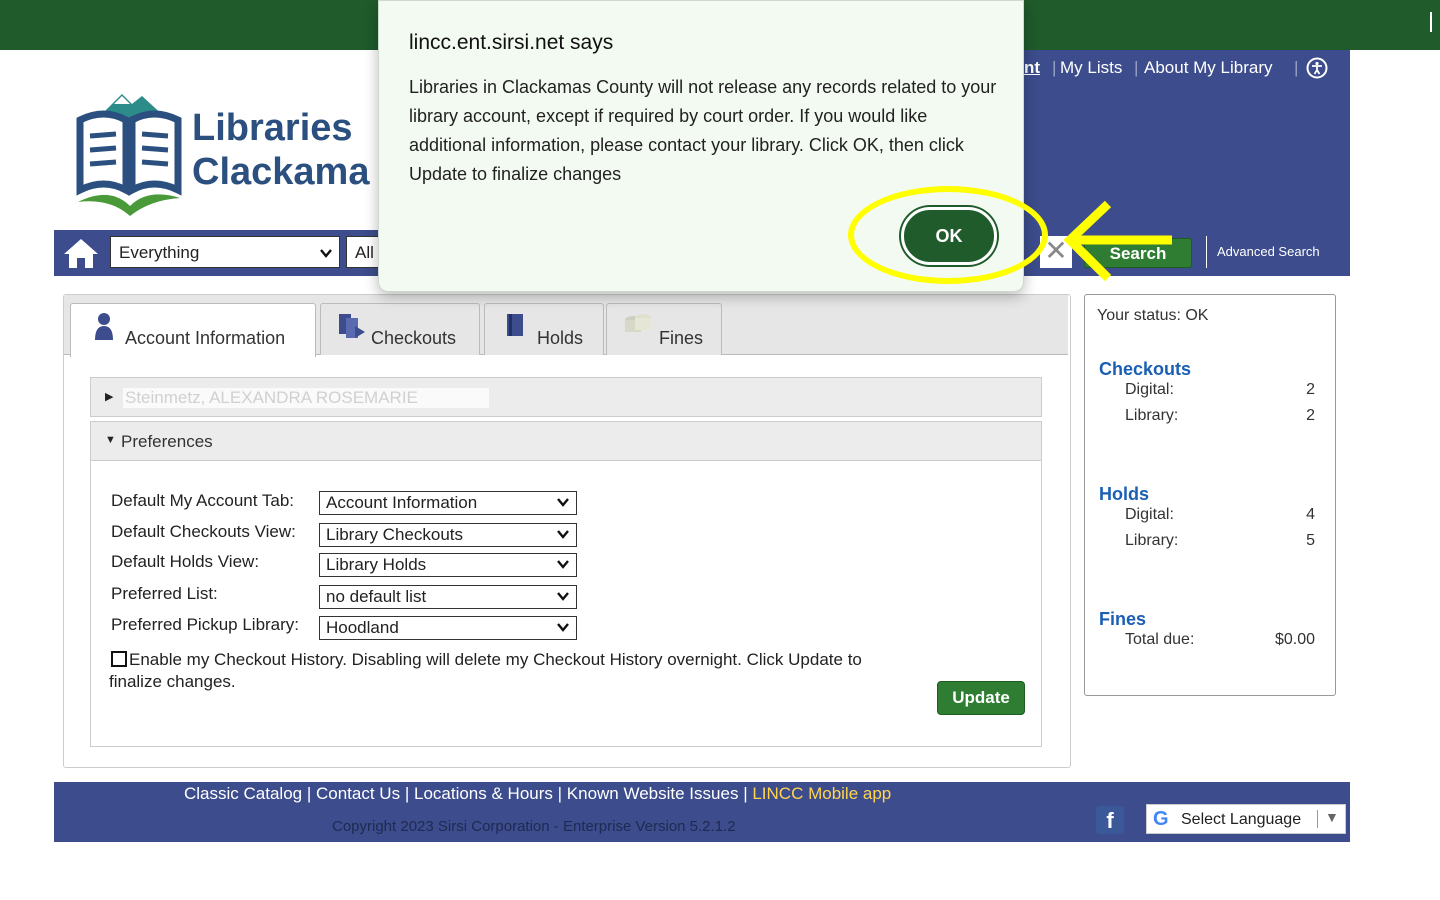 The width and height of the screenshot is (1440, 900). Describe the element at coordinates (1431, 22) in the screenshot. I see `banner-mark` at that location.